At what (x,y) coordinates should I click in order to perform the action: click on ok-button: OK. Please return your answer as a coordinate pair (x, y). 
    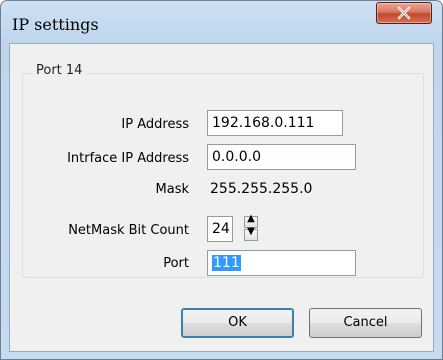
    Looking at the image, I should click on (237, 323).